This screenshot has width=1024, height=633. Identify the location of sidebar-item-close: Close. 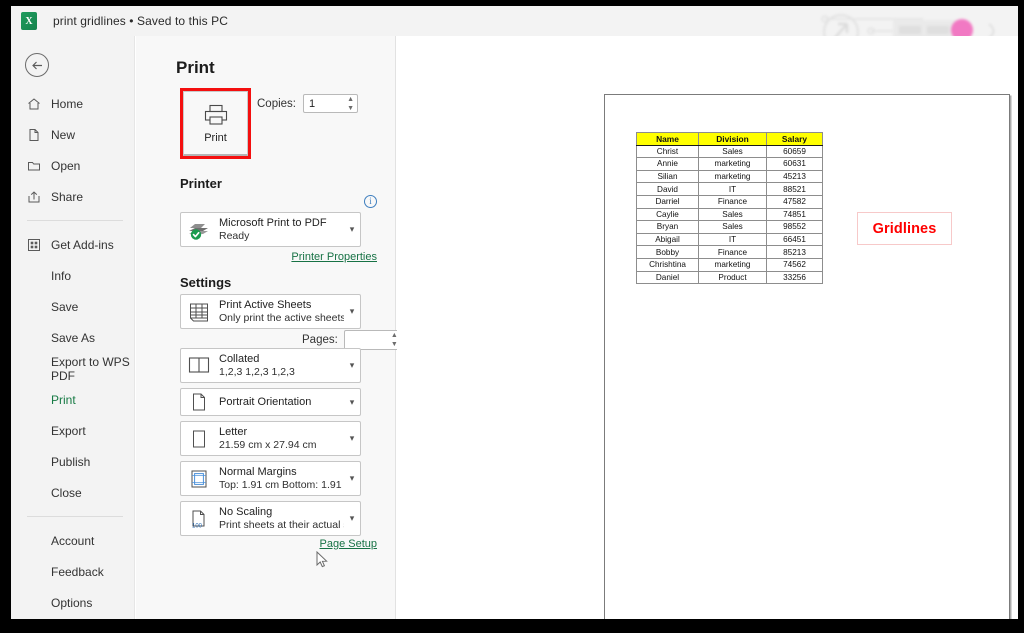
(73, 492).